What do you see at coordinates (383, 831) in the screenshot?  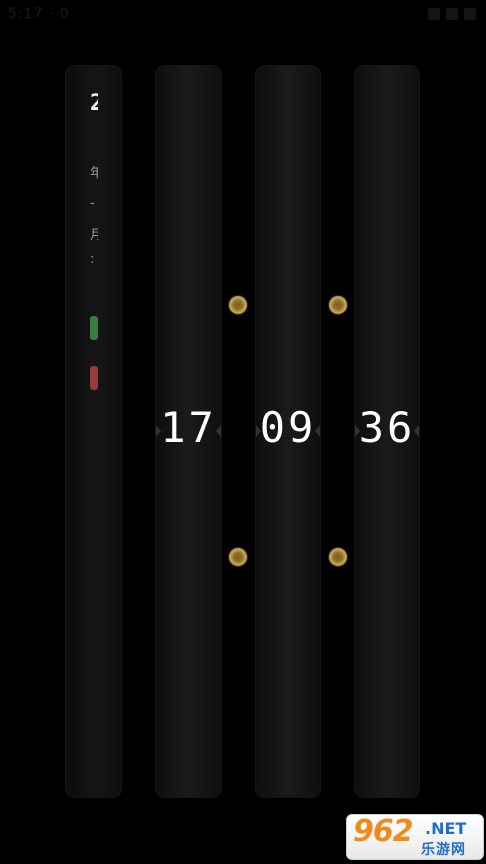 I see `watermark-number: 962` at bounding box center [383, 831].